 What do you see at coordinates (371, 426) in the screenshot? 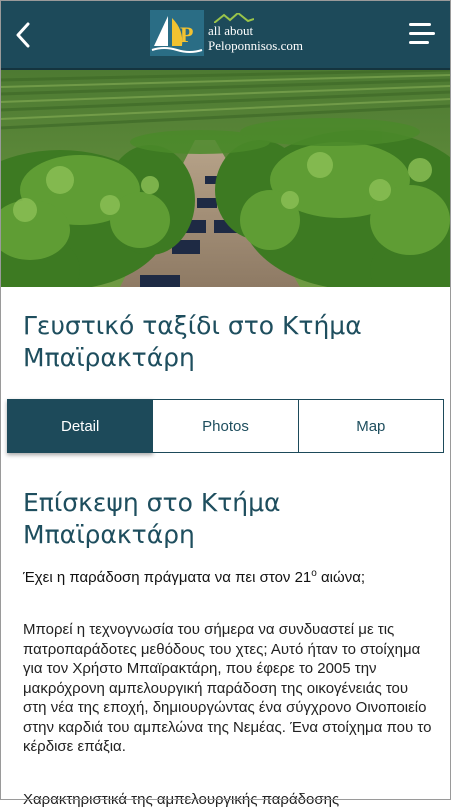
I see `tab-map: Map` at bounding box center [371, 426].